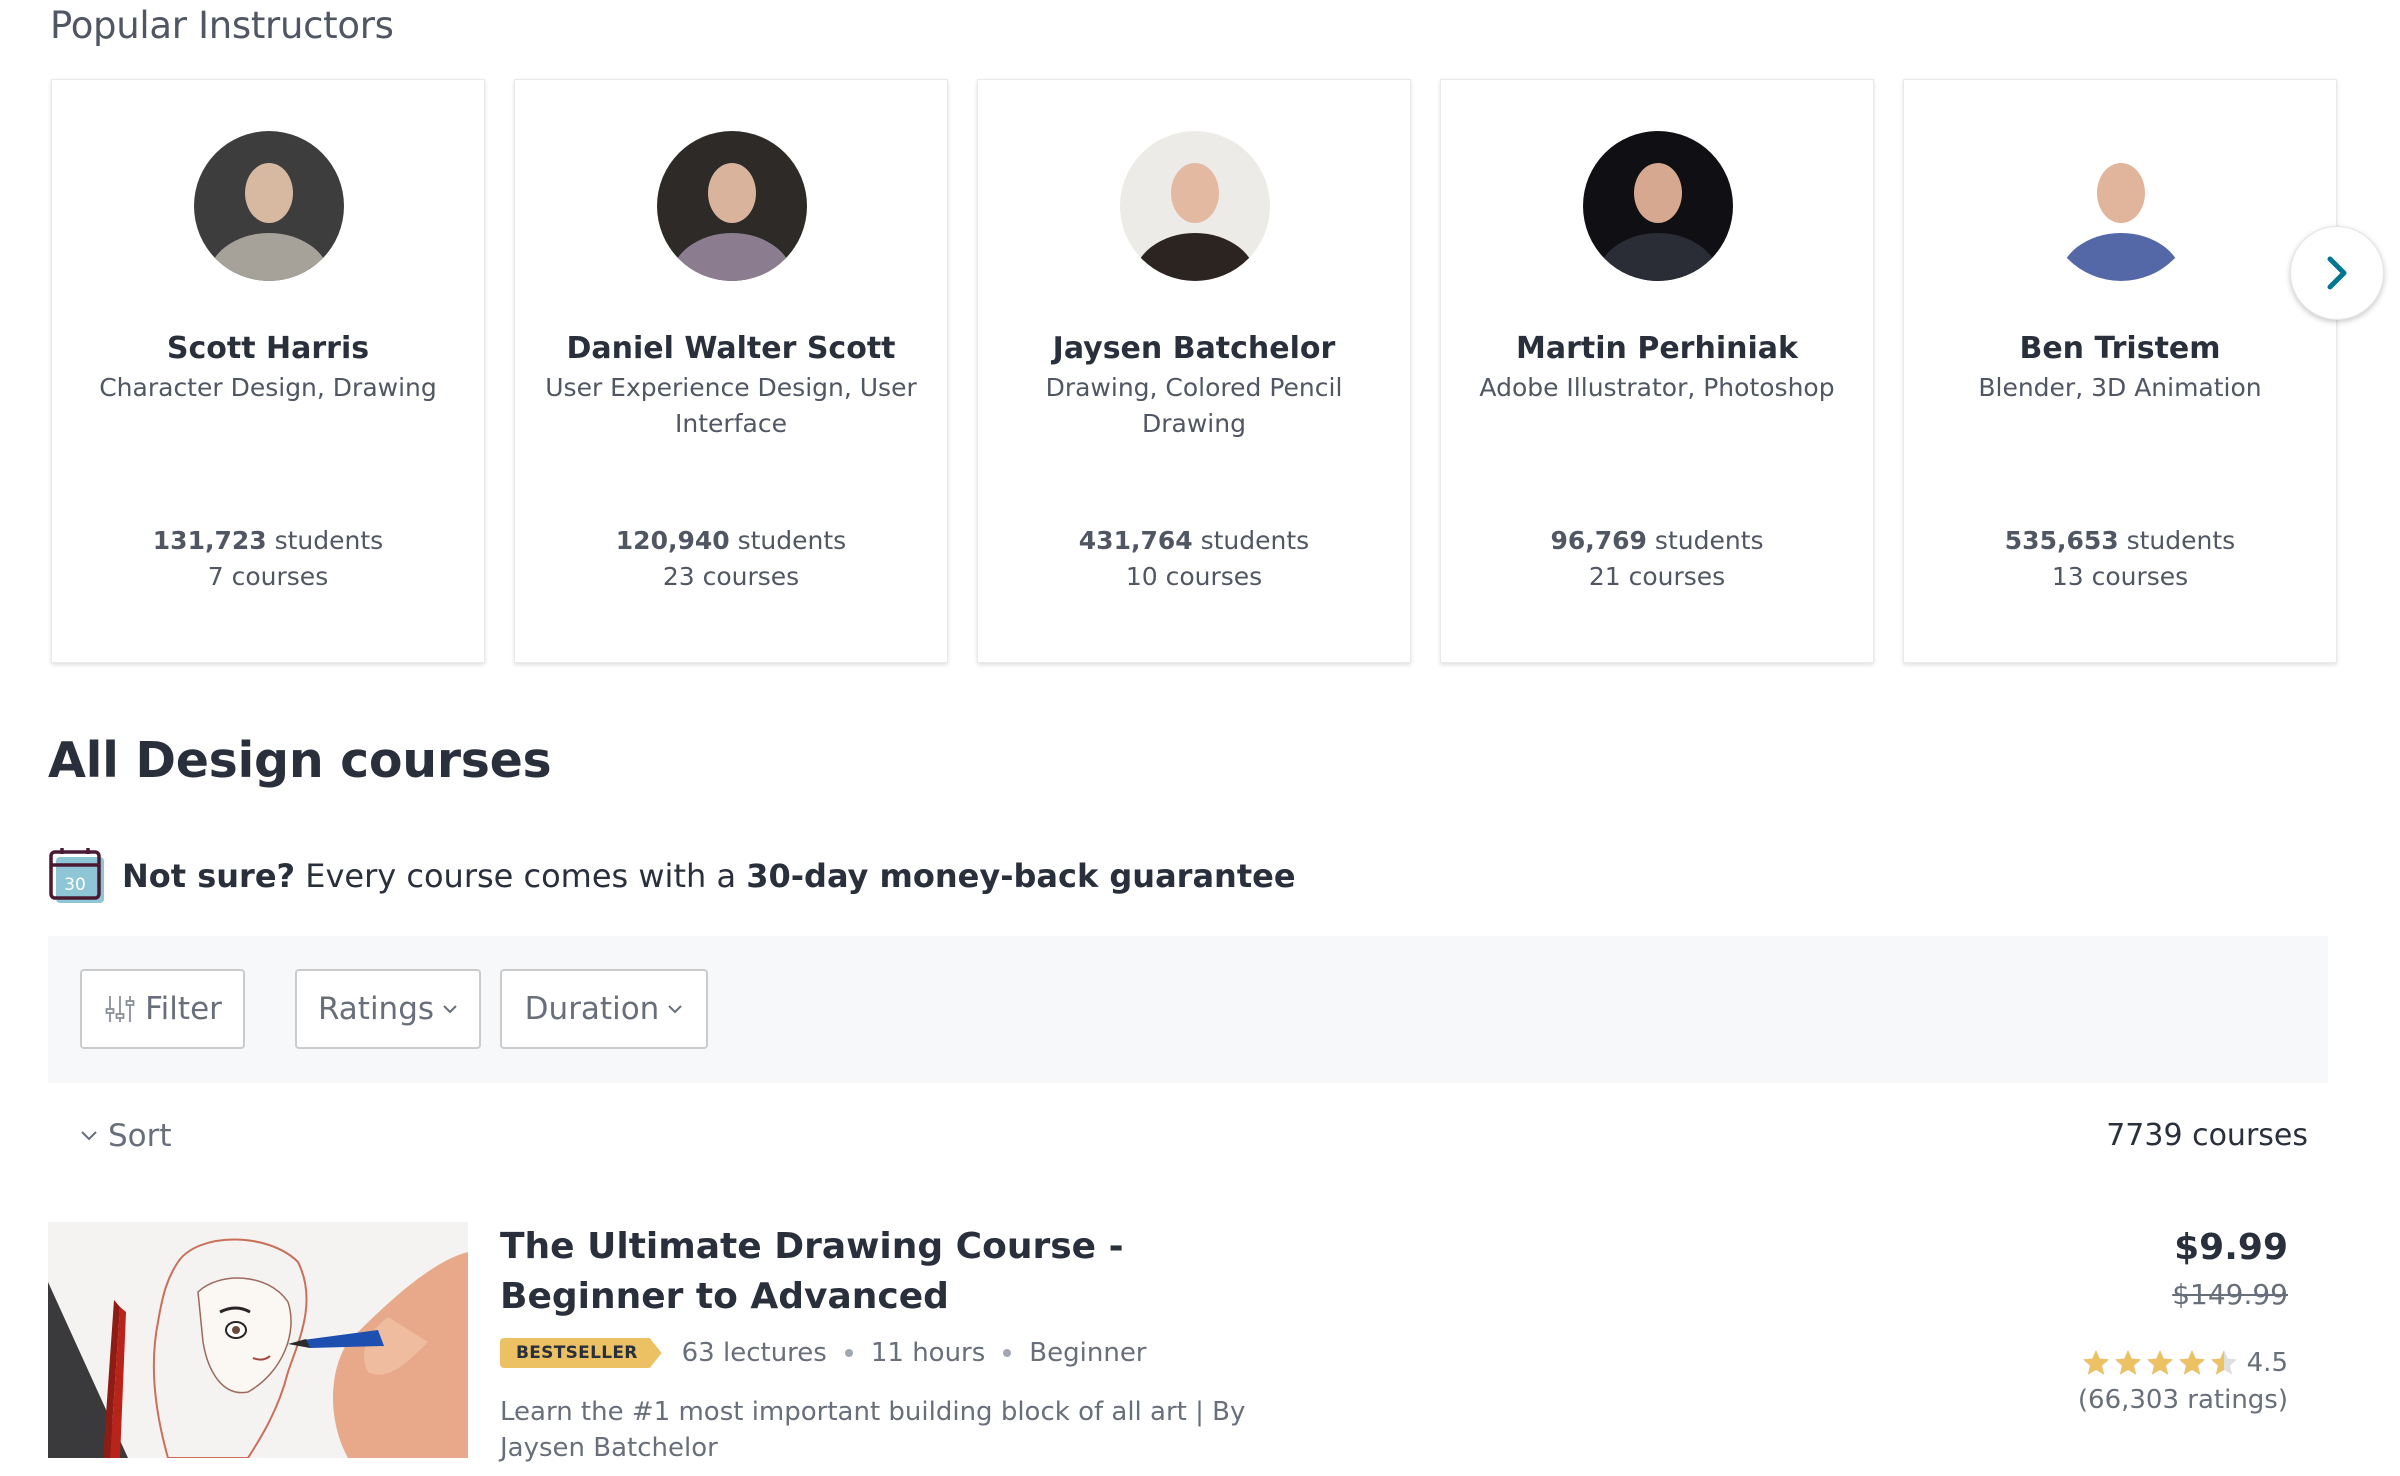 The width and height of the screenshot is (2400, 1476). What do you see at coordinates (521, 876) in the screenshot?
I see `guarantee-middle: Every course comes with a` at bounding box center [521, 876].